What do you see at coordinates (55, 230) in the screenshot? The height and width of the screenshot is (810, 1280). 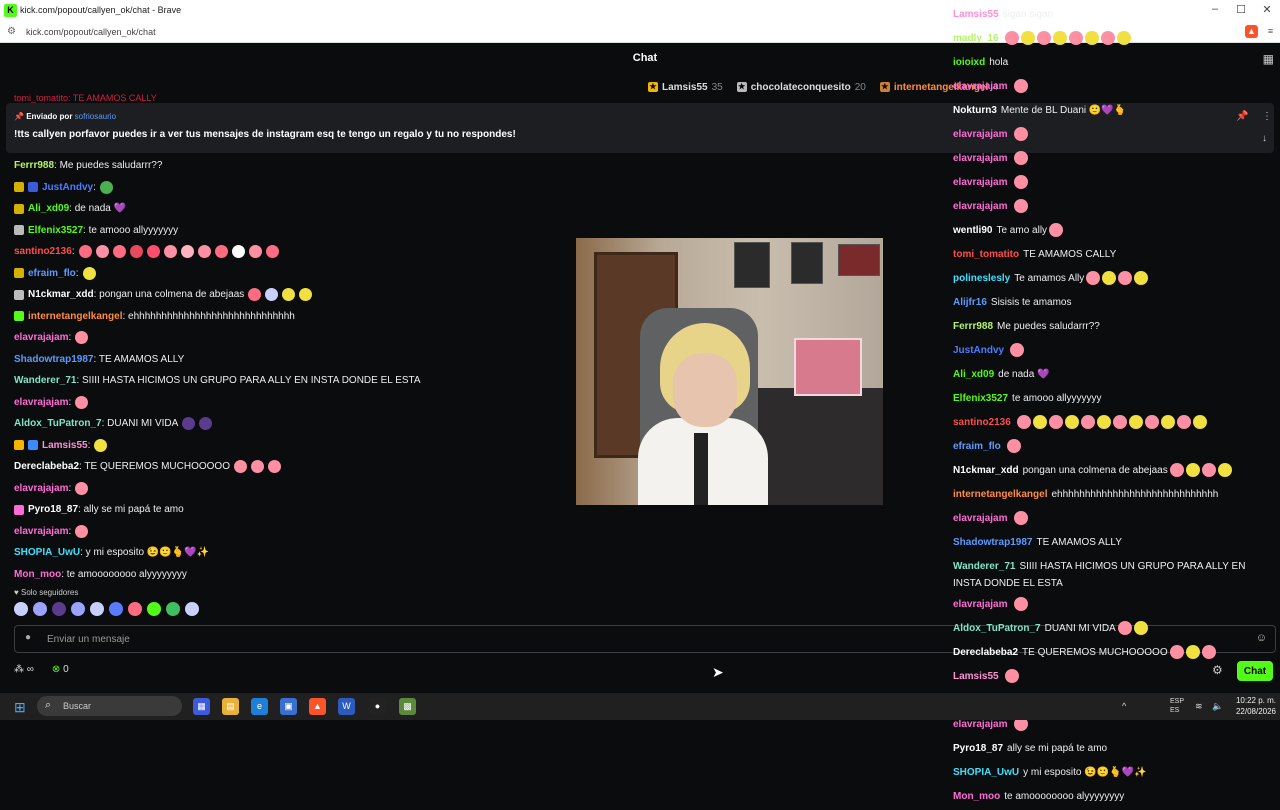 I see `chat-username: Elfenix3527` at bounding box center [55, 230].